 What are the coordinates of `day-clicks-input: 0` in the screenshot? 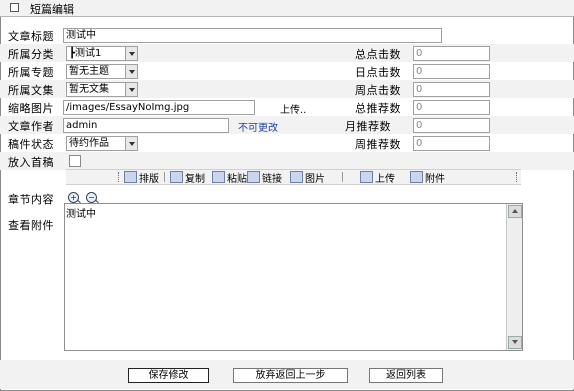 It's located at (451, 71).